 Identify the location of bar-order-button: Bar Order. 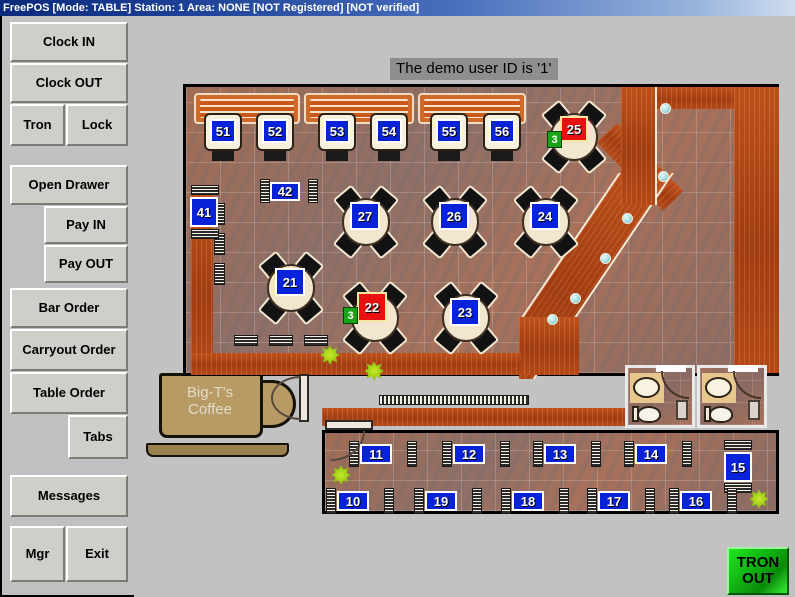
(69, 308).